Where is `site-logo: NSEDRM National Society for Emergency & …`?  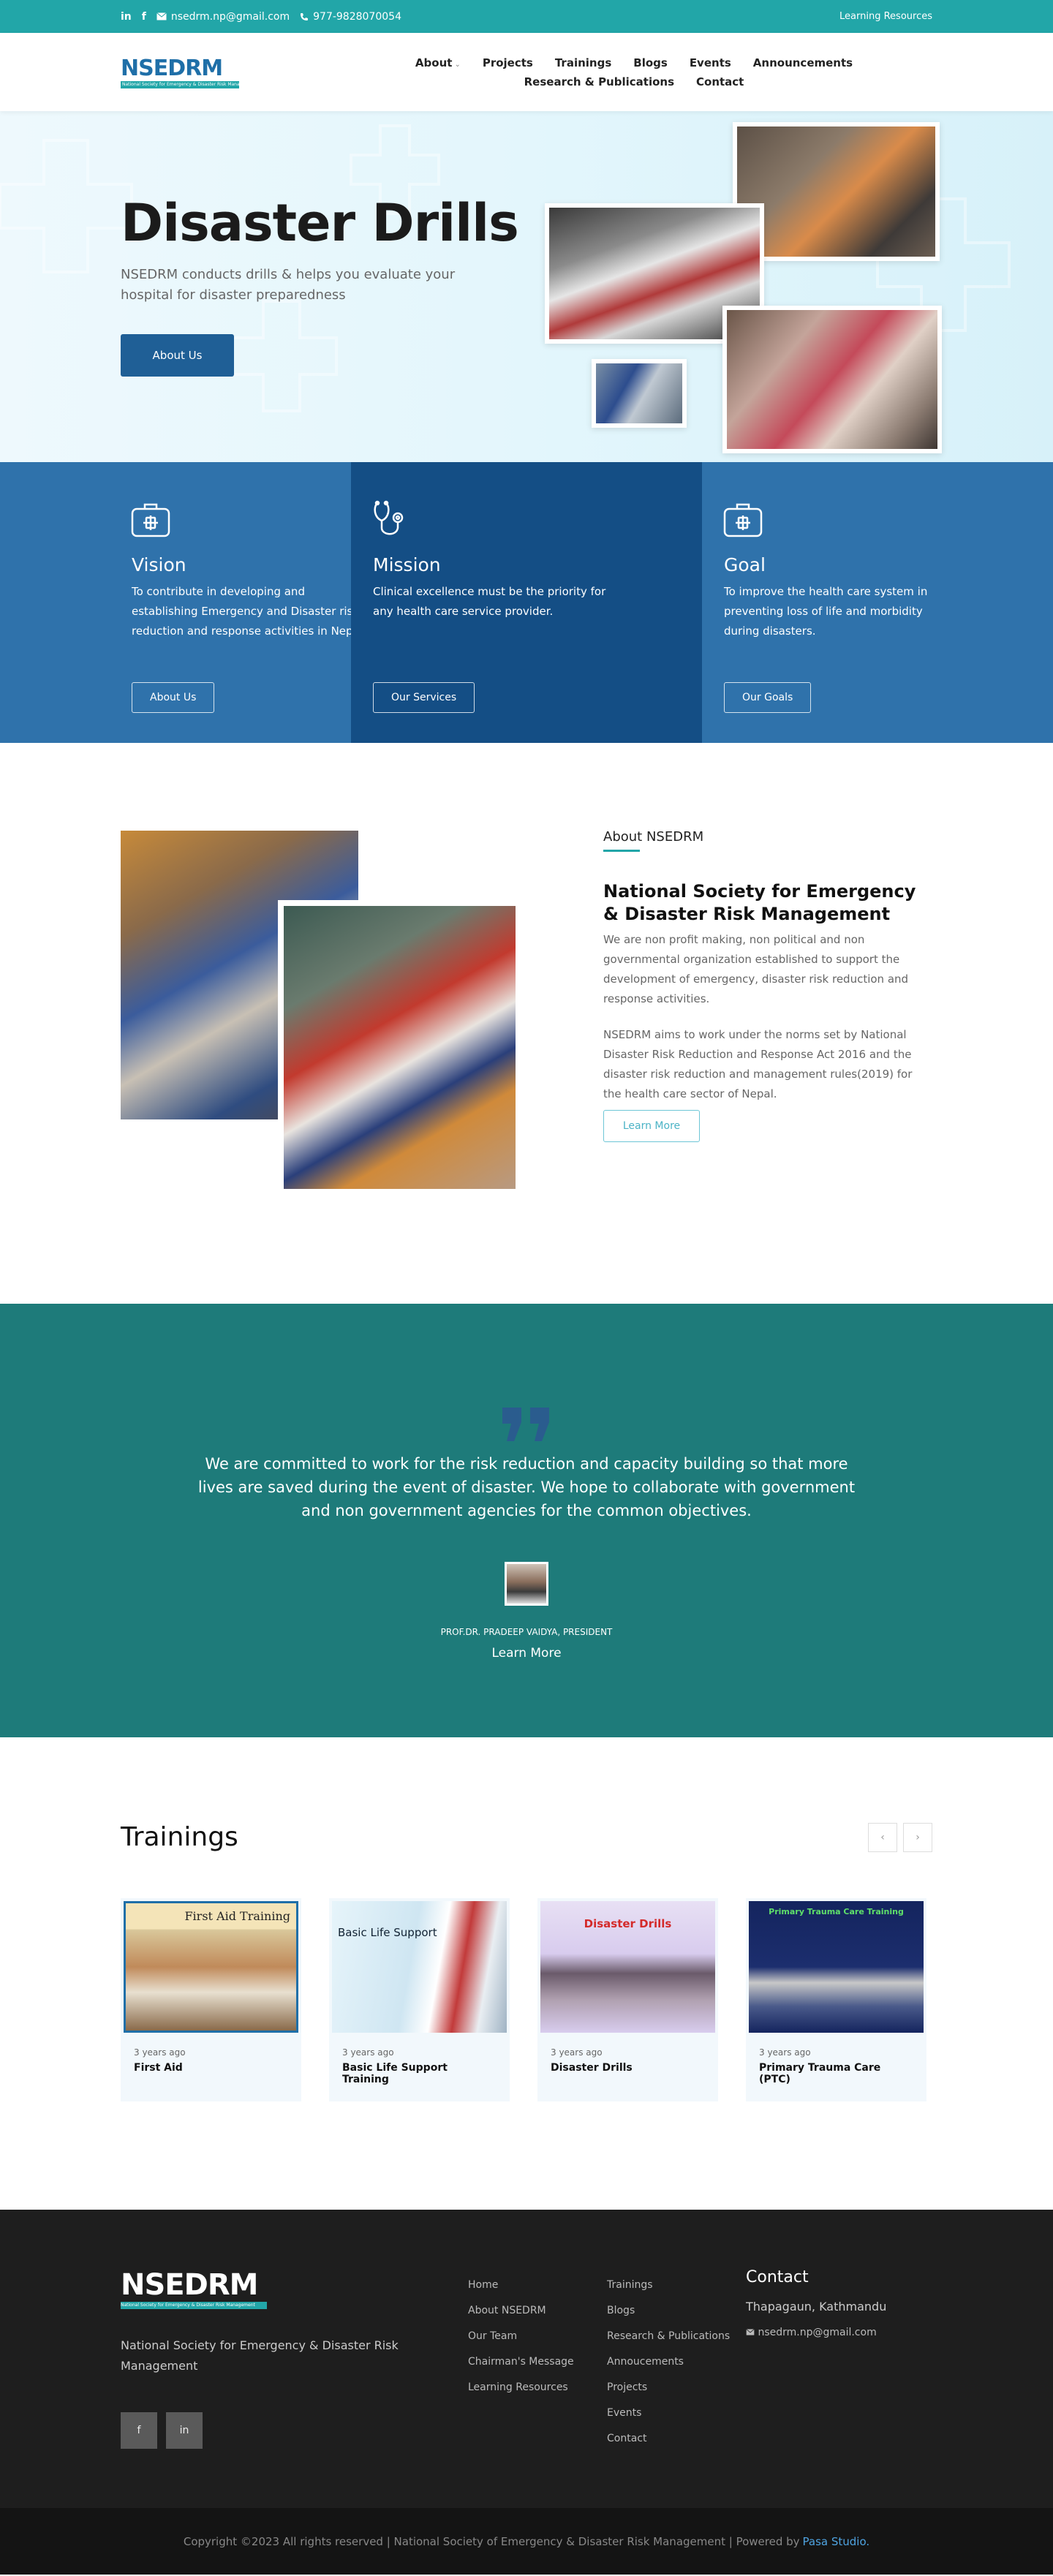 site-logo: NSEDRM National Society for Emergency & … is located at coordinates (180, 72).